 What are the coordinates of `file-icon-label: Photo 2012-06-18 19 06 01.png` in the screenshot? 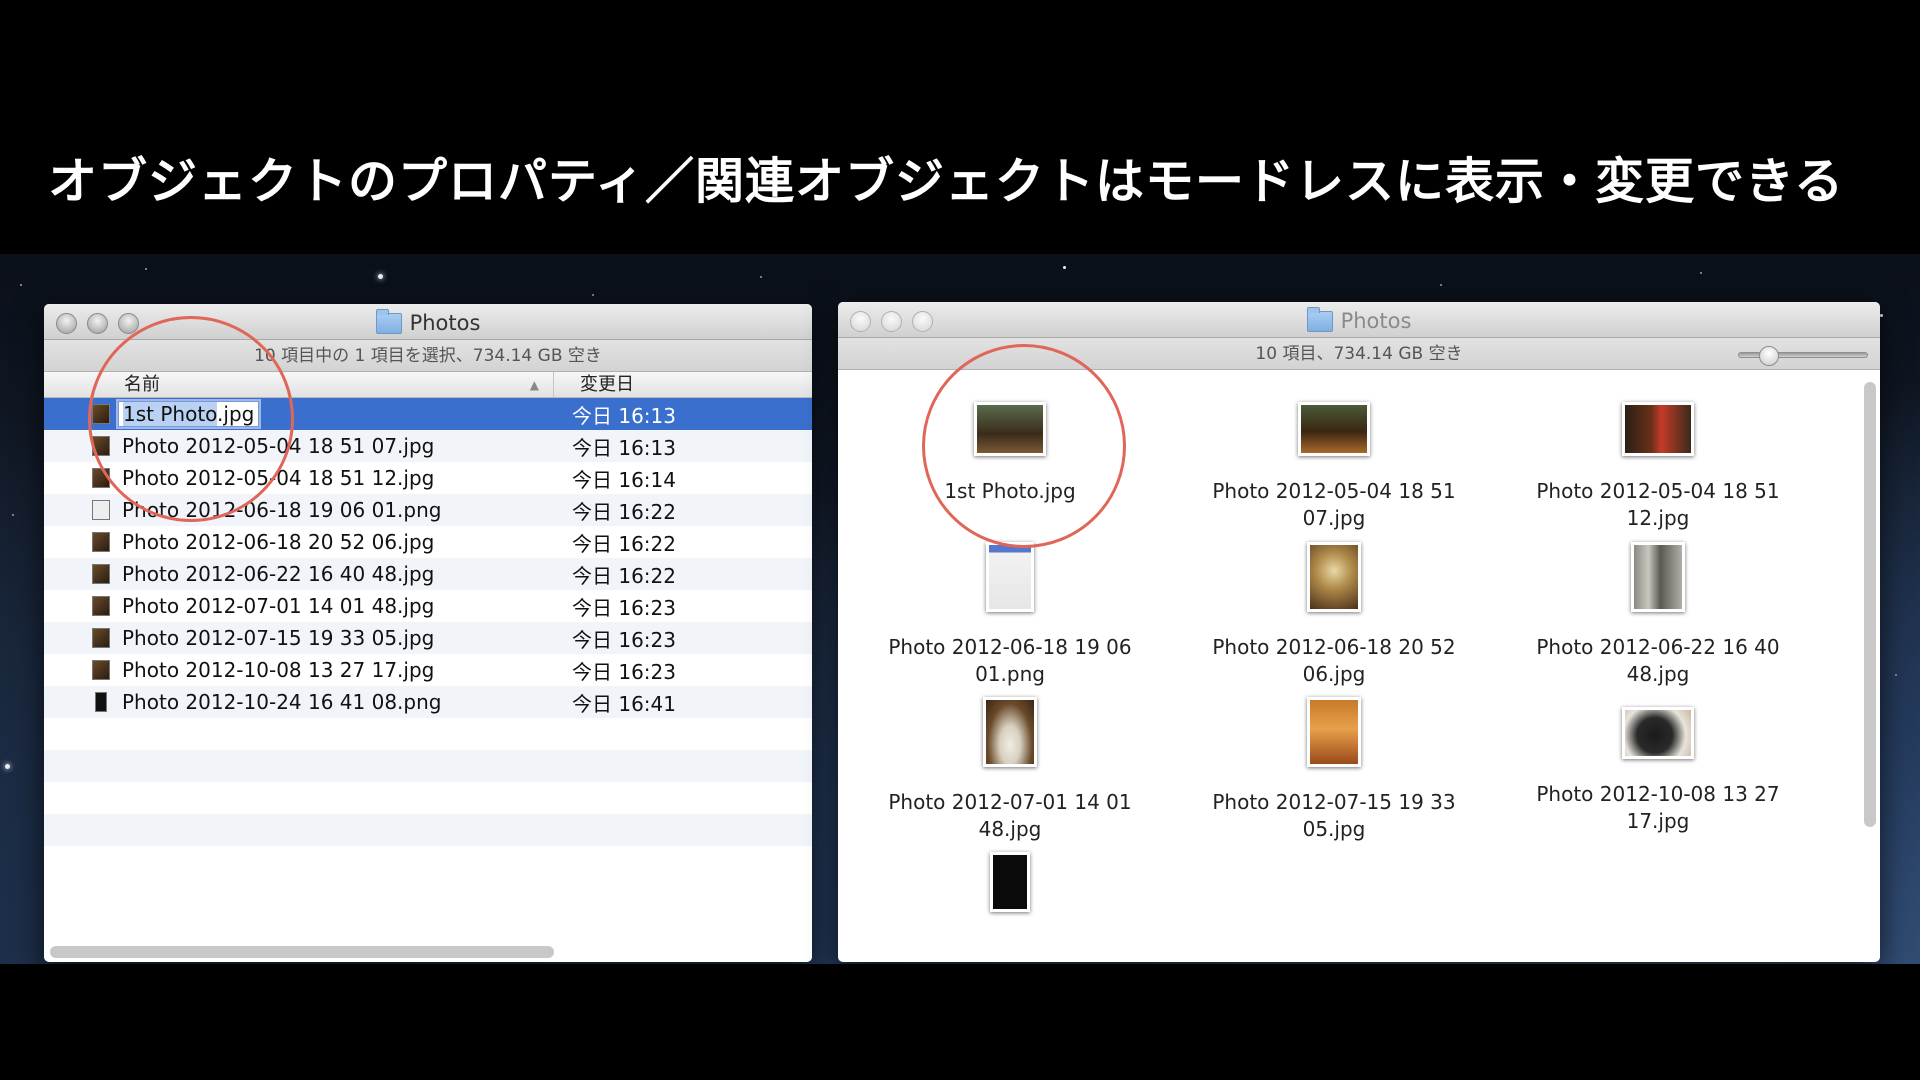 It's located at (1010, 660).